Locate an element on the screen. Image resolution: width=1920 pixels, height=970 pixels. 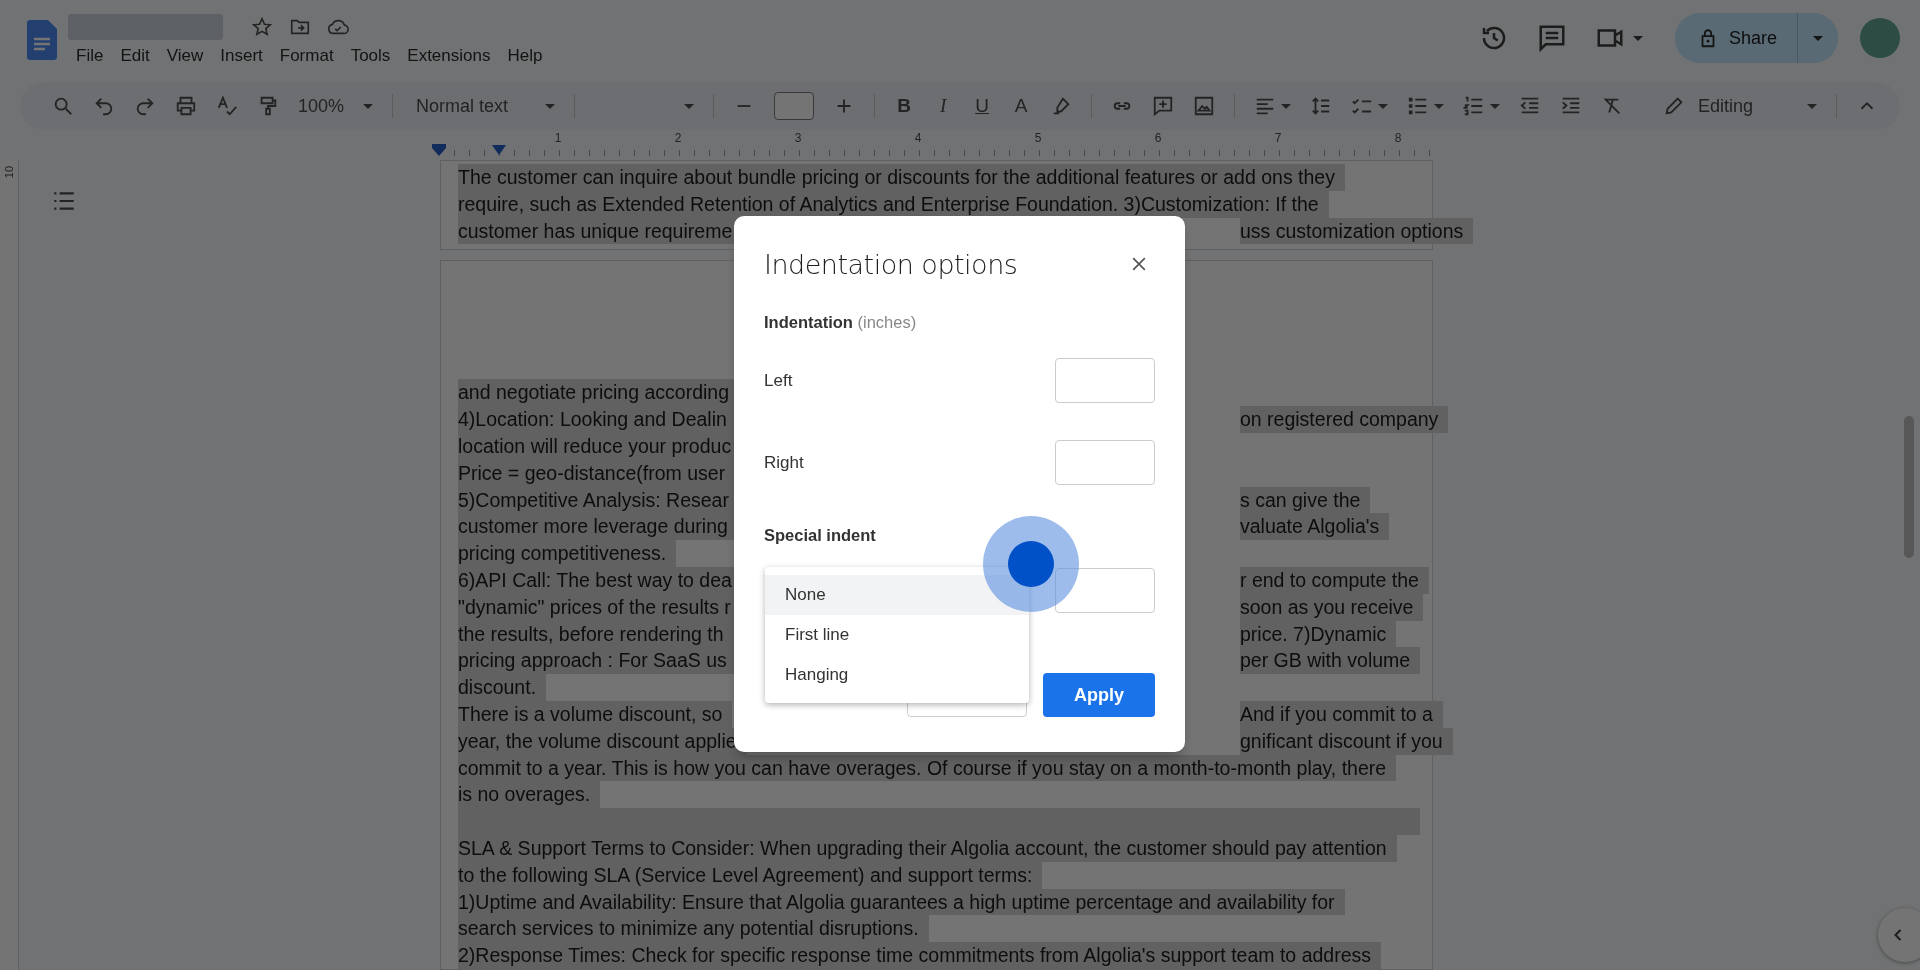
document-text: price. 7)Dynamic is located at coordinates (1318, 634).